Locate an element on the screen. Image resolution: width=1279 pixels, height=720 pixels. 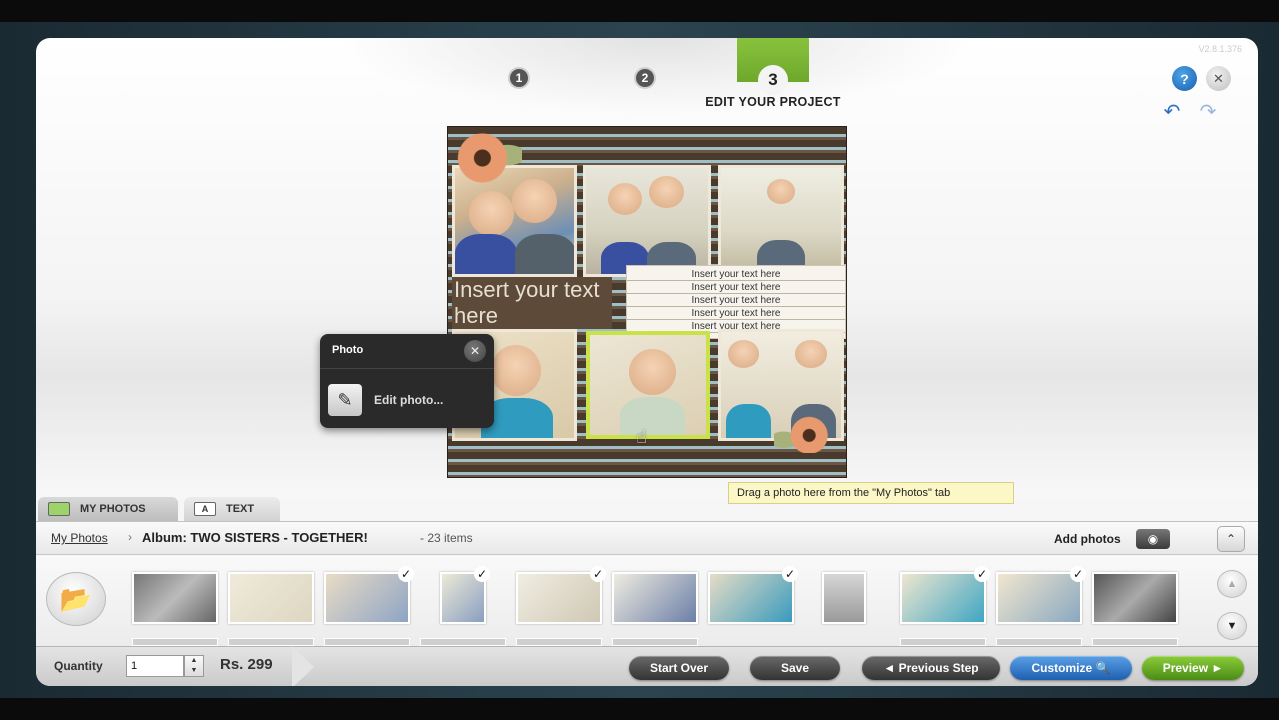
quantity-stepper: ▲ ▼ is located at coordinates (194, 666).